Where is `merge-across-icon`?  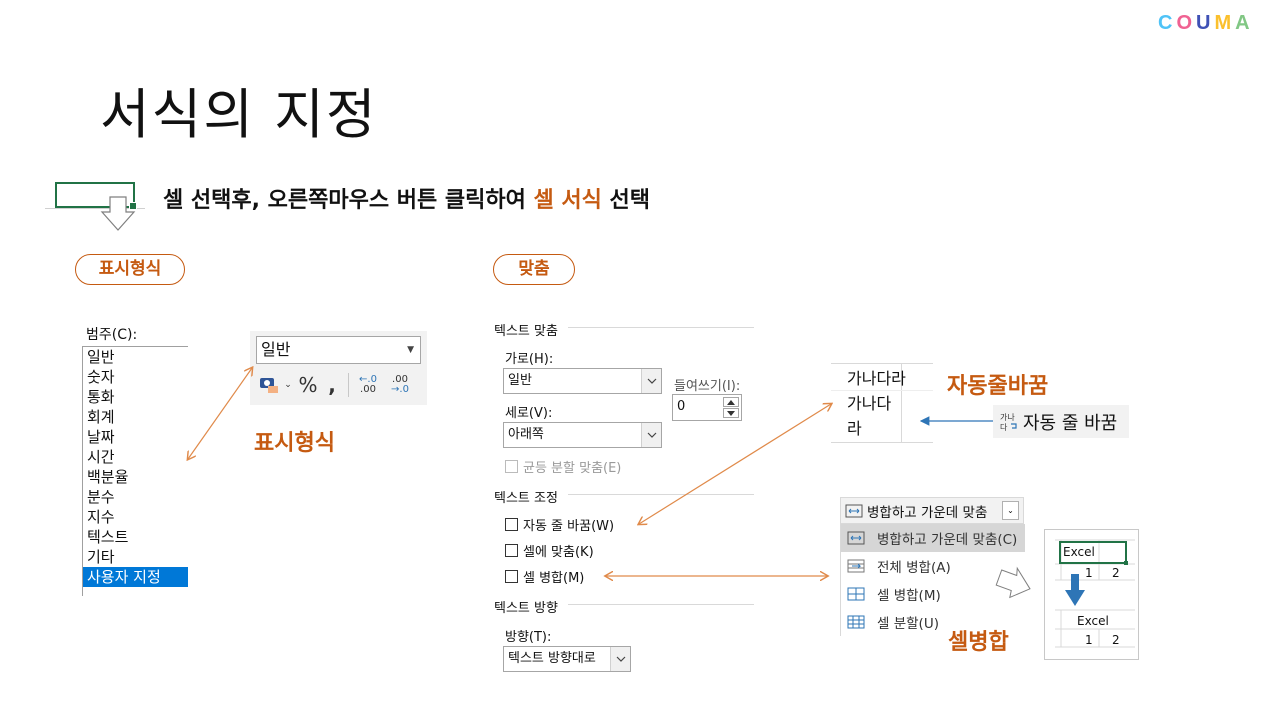 merge-across-icon is located at coordinates (856, 566).